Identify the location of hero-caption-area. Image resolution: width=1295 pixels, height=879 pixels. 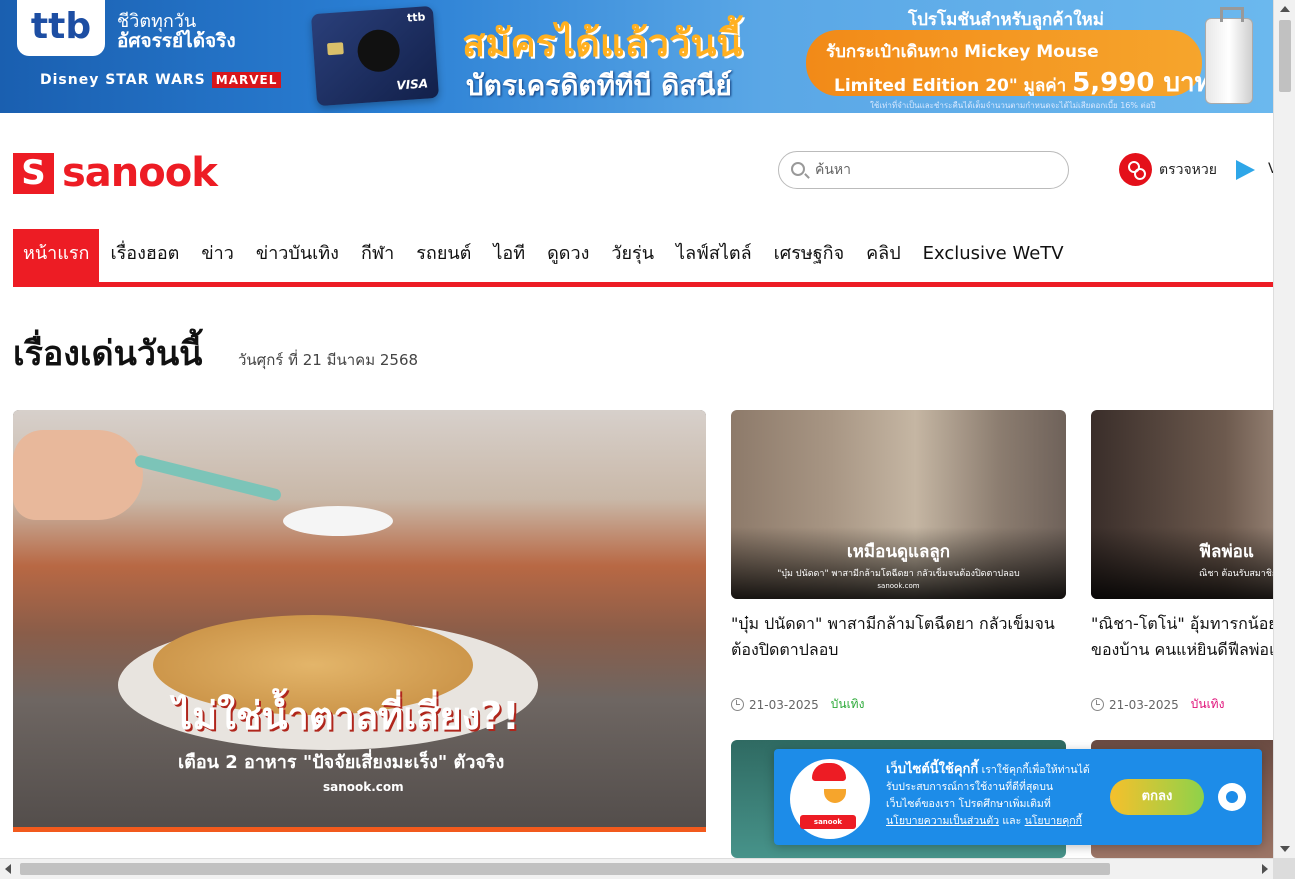
(359, 844).